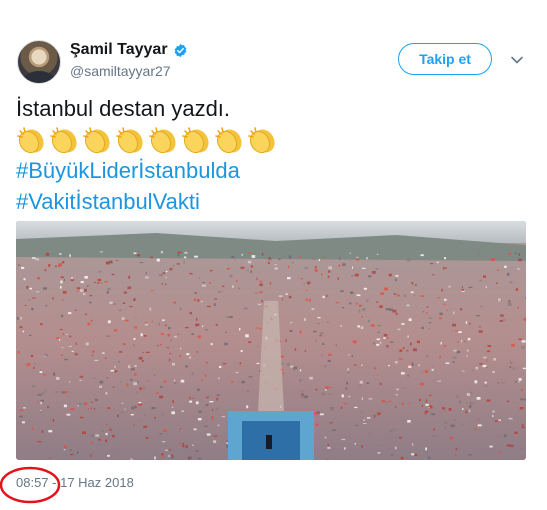 The height and width of the screenshot is (510, 547). What do you see at coordinates (30, 485) in the screenshot?
I see `annotation-circle` at bounding box center [30, 485].